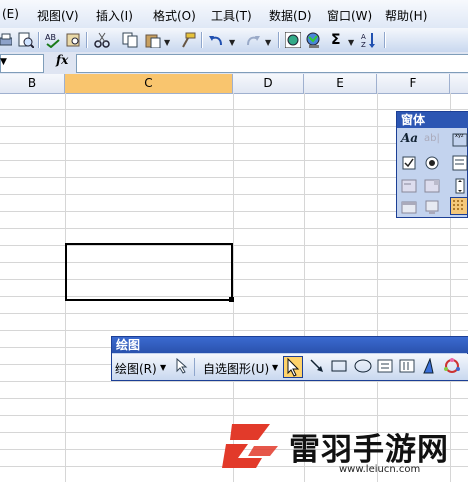 This screenshot has width=468, height=482. What do you see at coordinates (102, 40) in the screenshot?
I see `cut-icon` at bounding box center [102, 40].